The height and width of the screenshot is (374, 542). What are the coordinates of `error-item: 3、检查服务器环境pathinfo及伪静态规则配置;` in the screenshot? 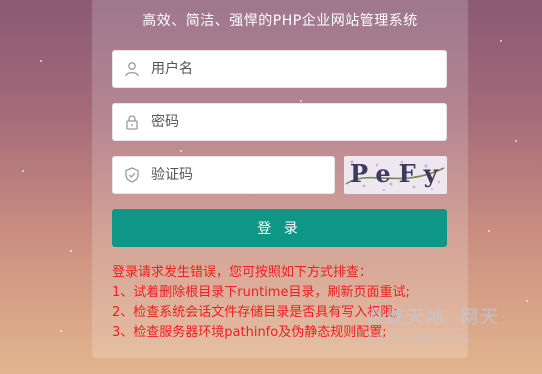 It's located at (249, 332).